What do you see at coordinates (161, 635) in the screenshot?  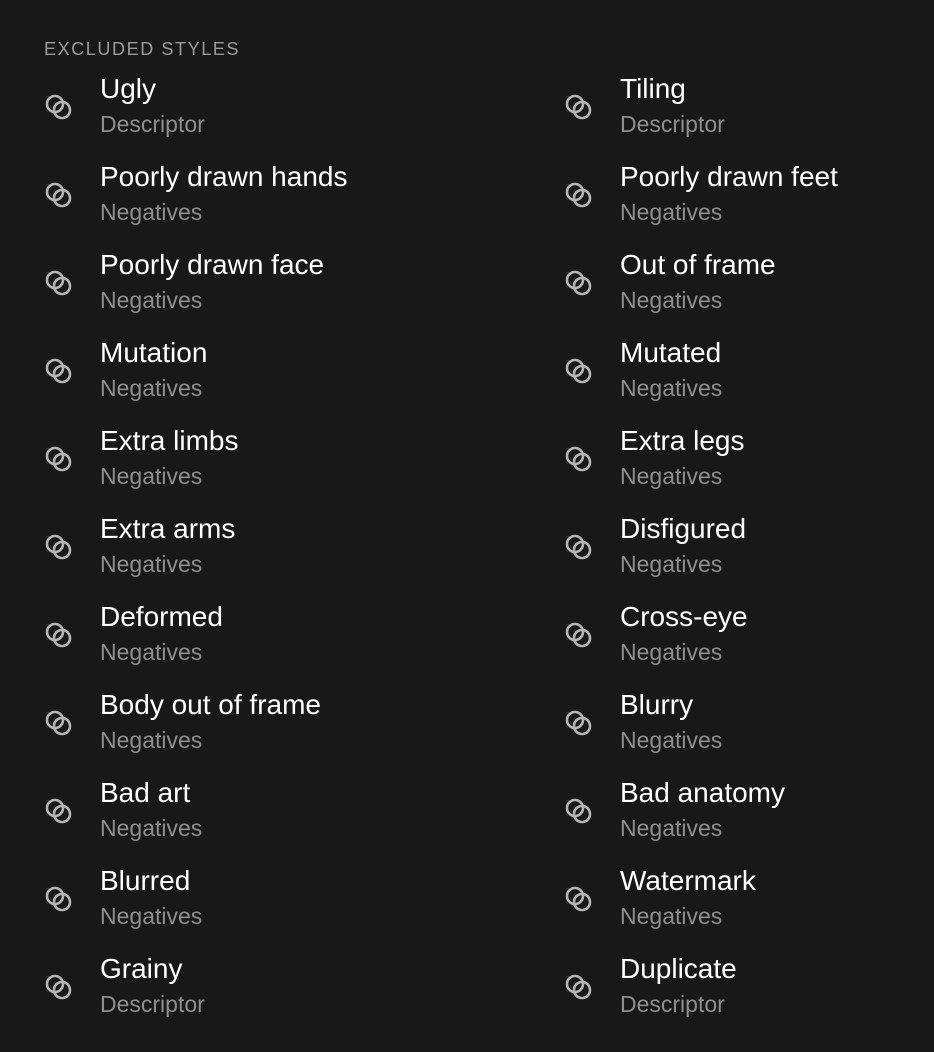 I see `item-text: Deformed Negatives` at bounding box center [161, 635].